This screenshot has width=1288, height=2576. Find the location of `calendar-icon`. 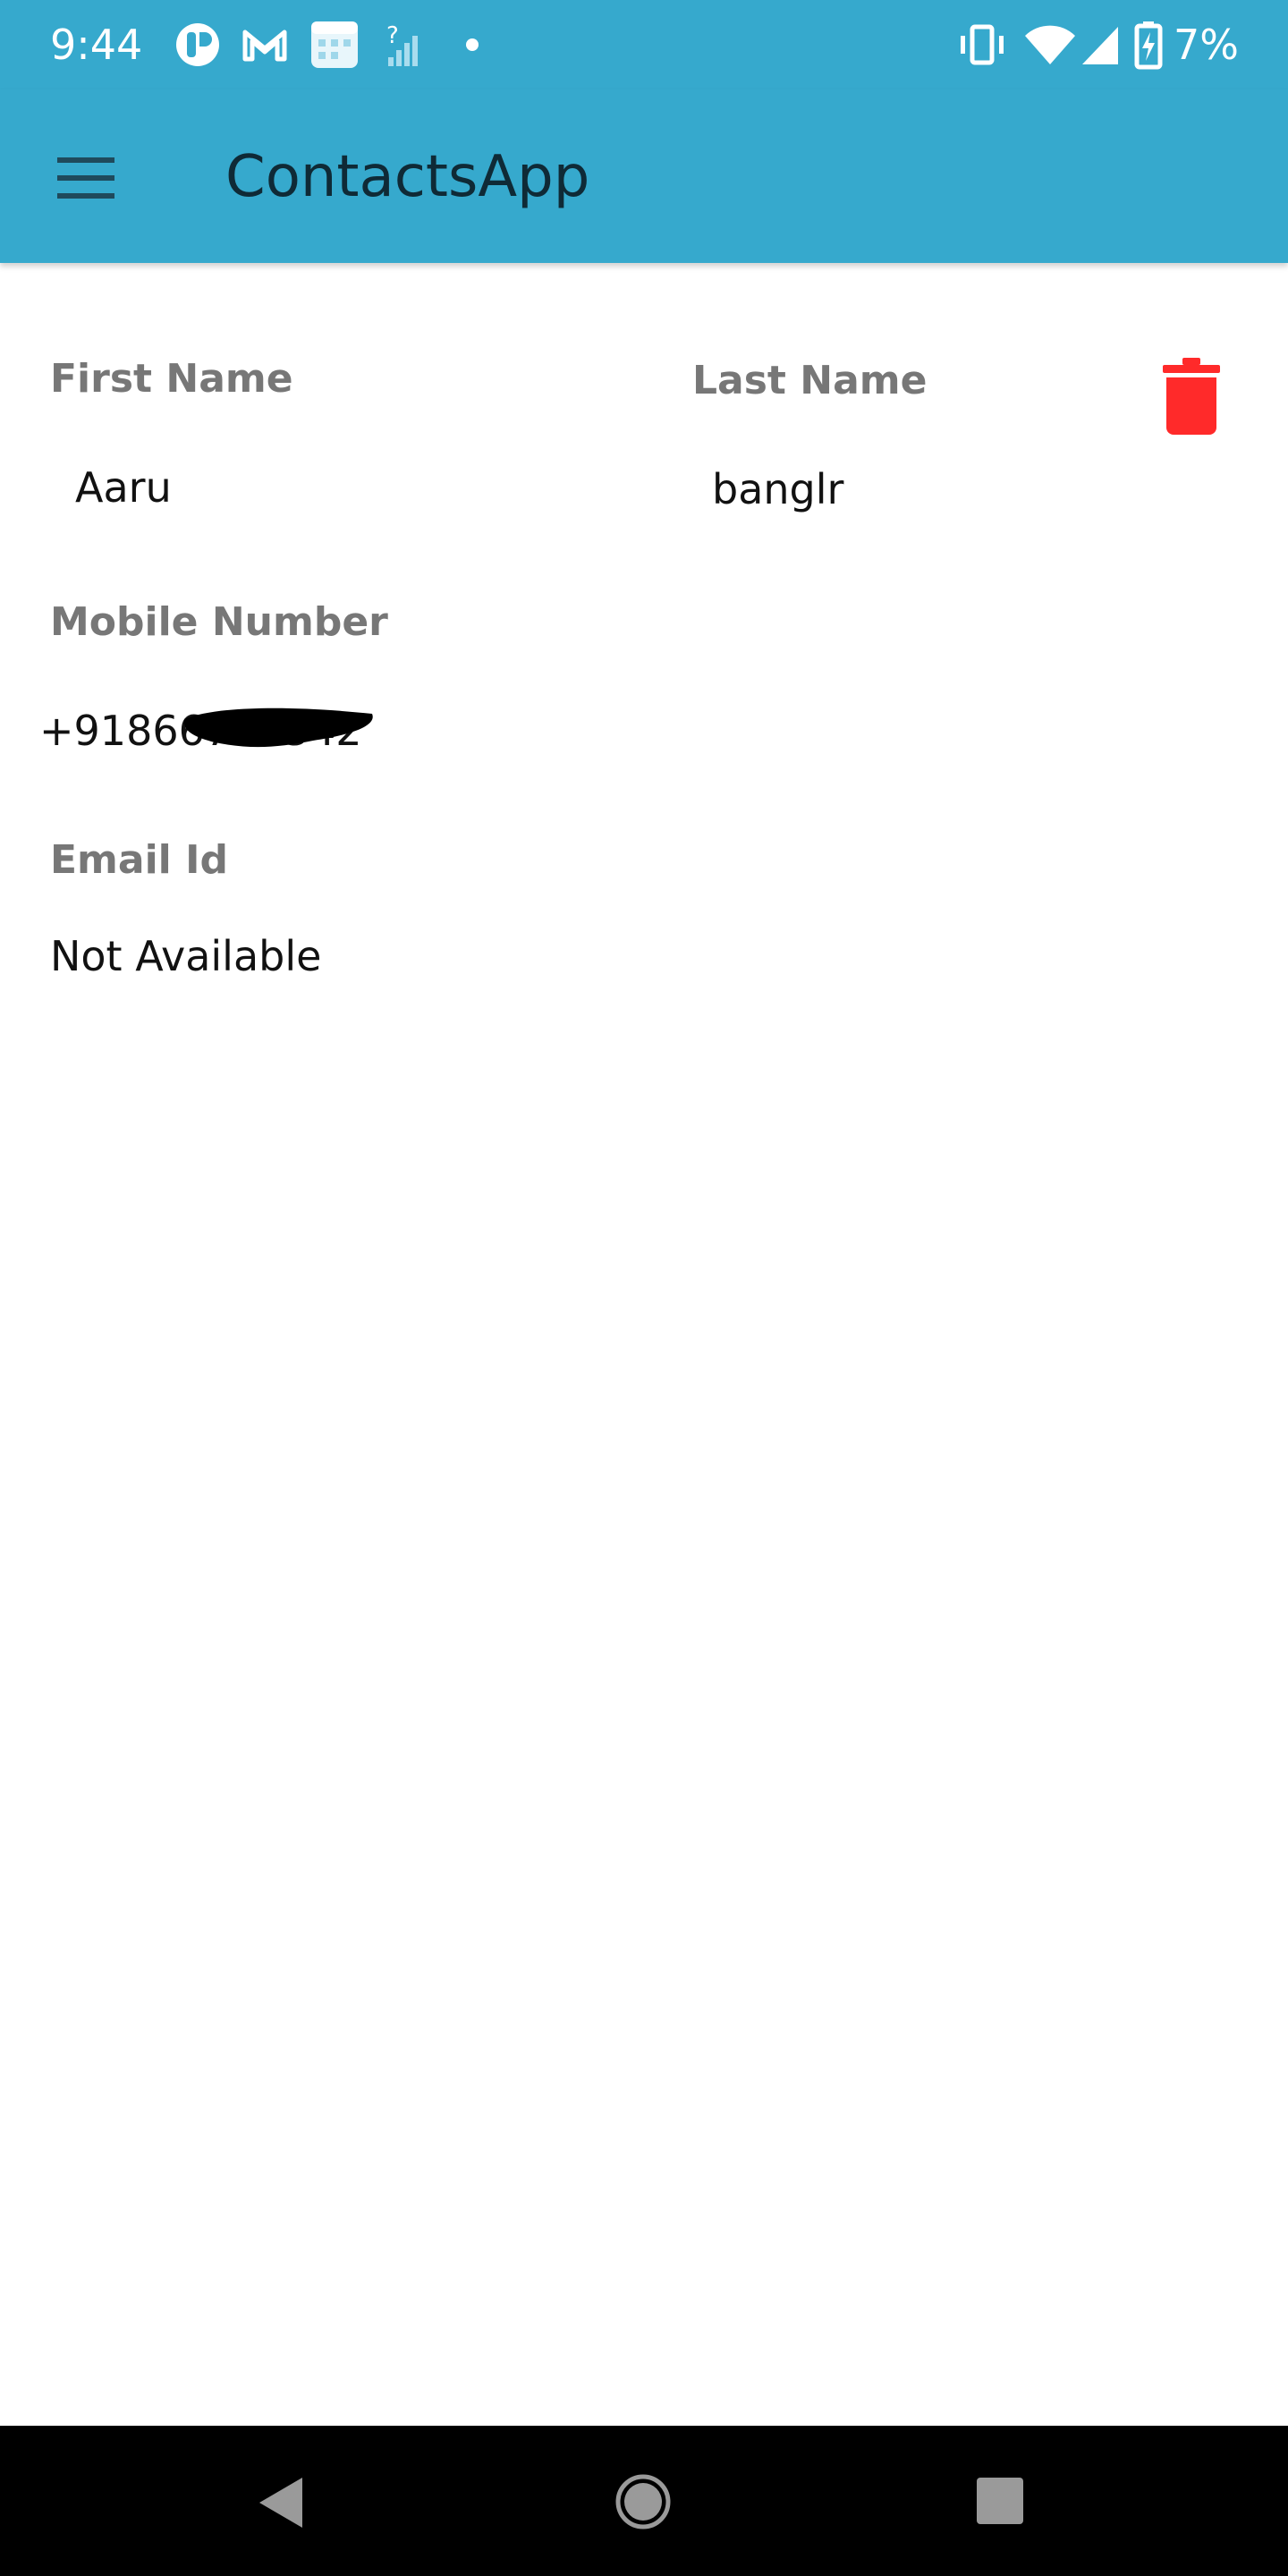

calendar-icon is located at coordinates (334, 44).